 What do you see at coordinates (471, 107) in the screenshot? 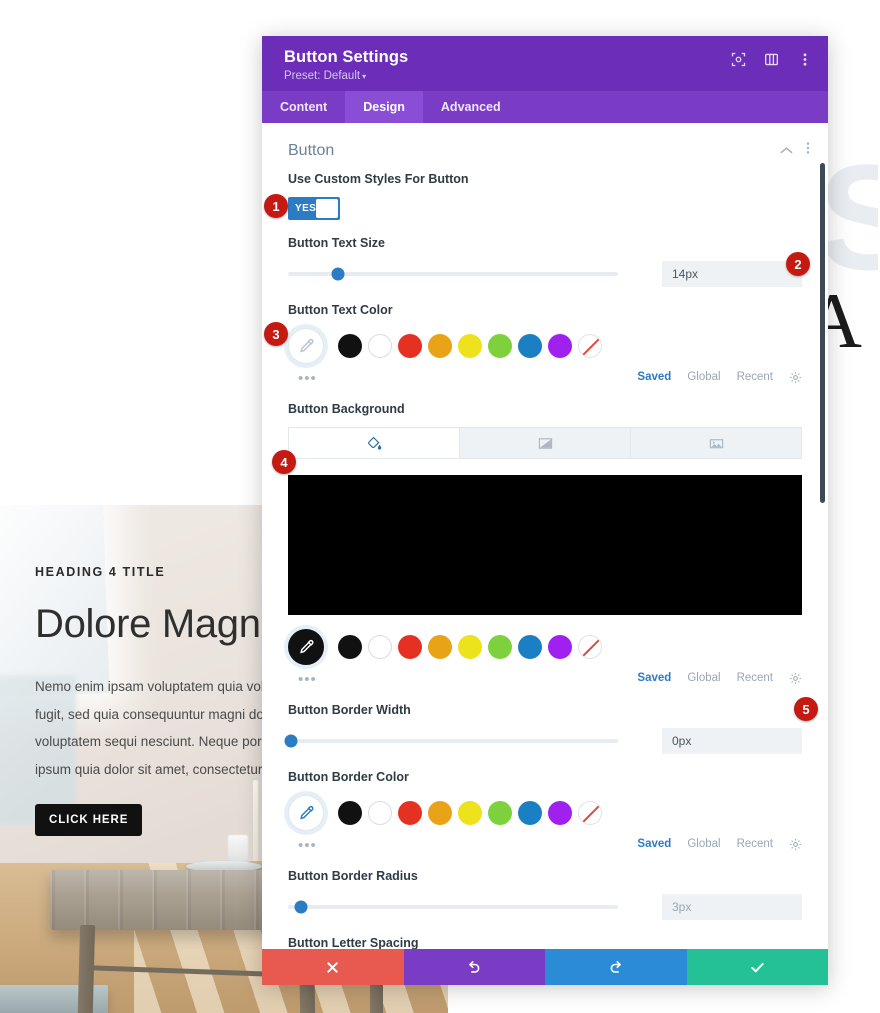
I see `tab-advanced: Advanced` at bounding box center [471, 107].